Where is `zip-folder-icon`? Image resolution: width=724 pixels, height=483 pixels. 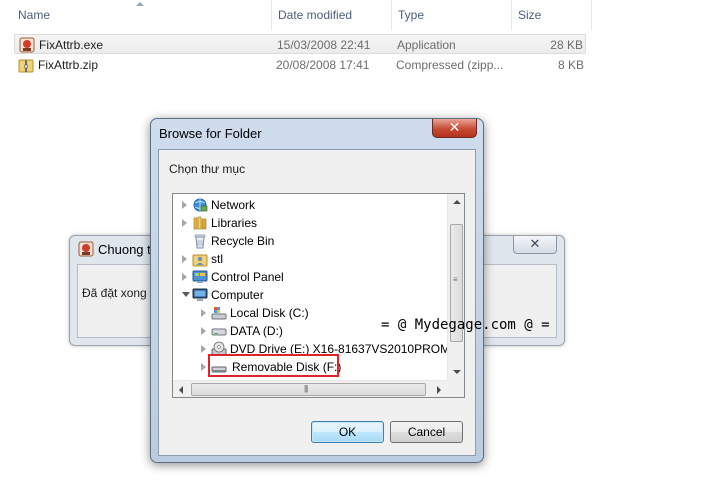 zip-folder-icon is located at coordinates (26, 66).